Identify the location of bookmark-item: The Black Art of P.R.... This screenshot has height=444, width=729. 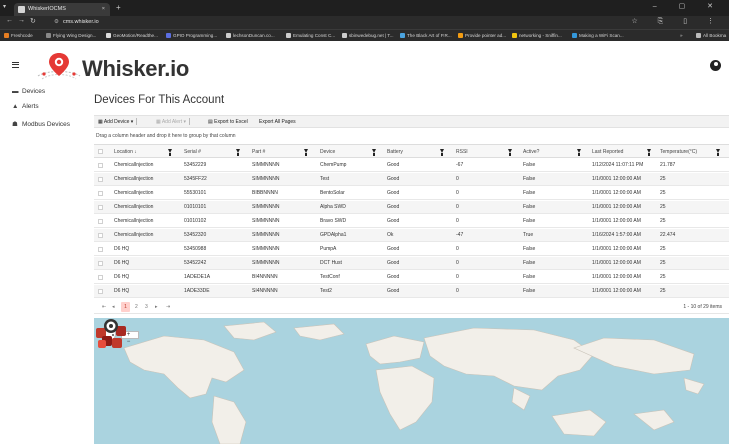
(426, 36).